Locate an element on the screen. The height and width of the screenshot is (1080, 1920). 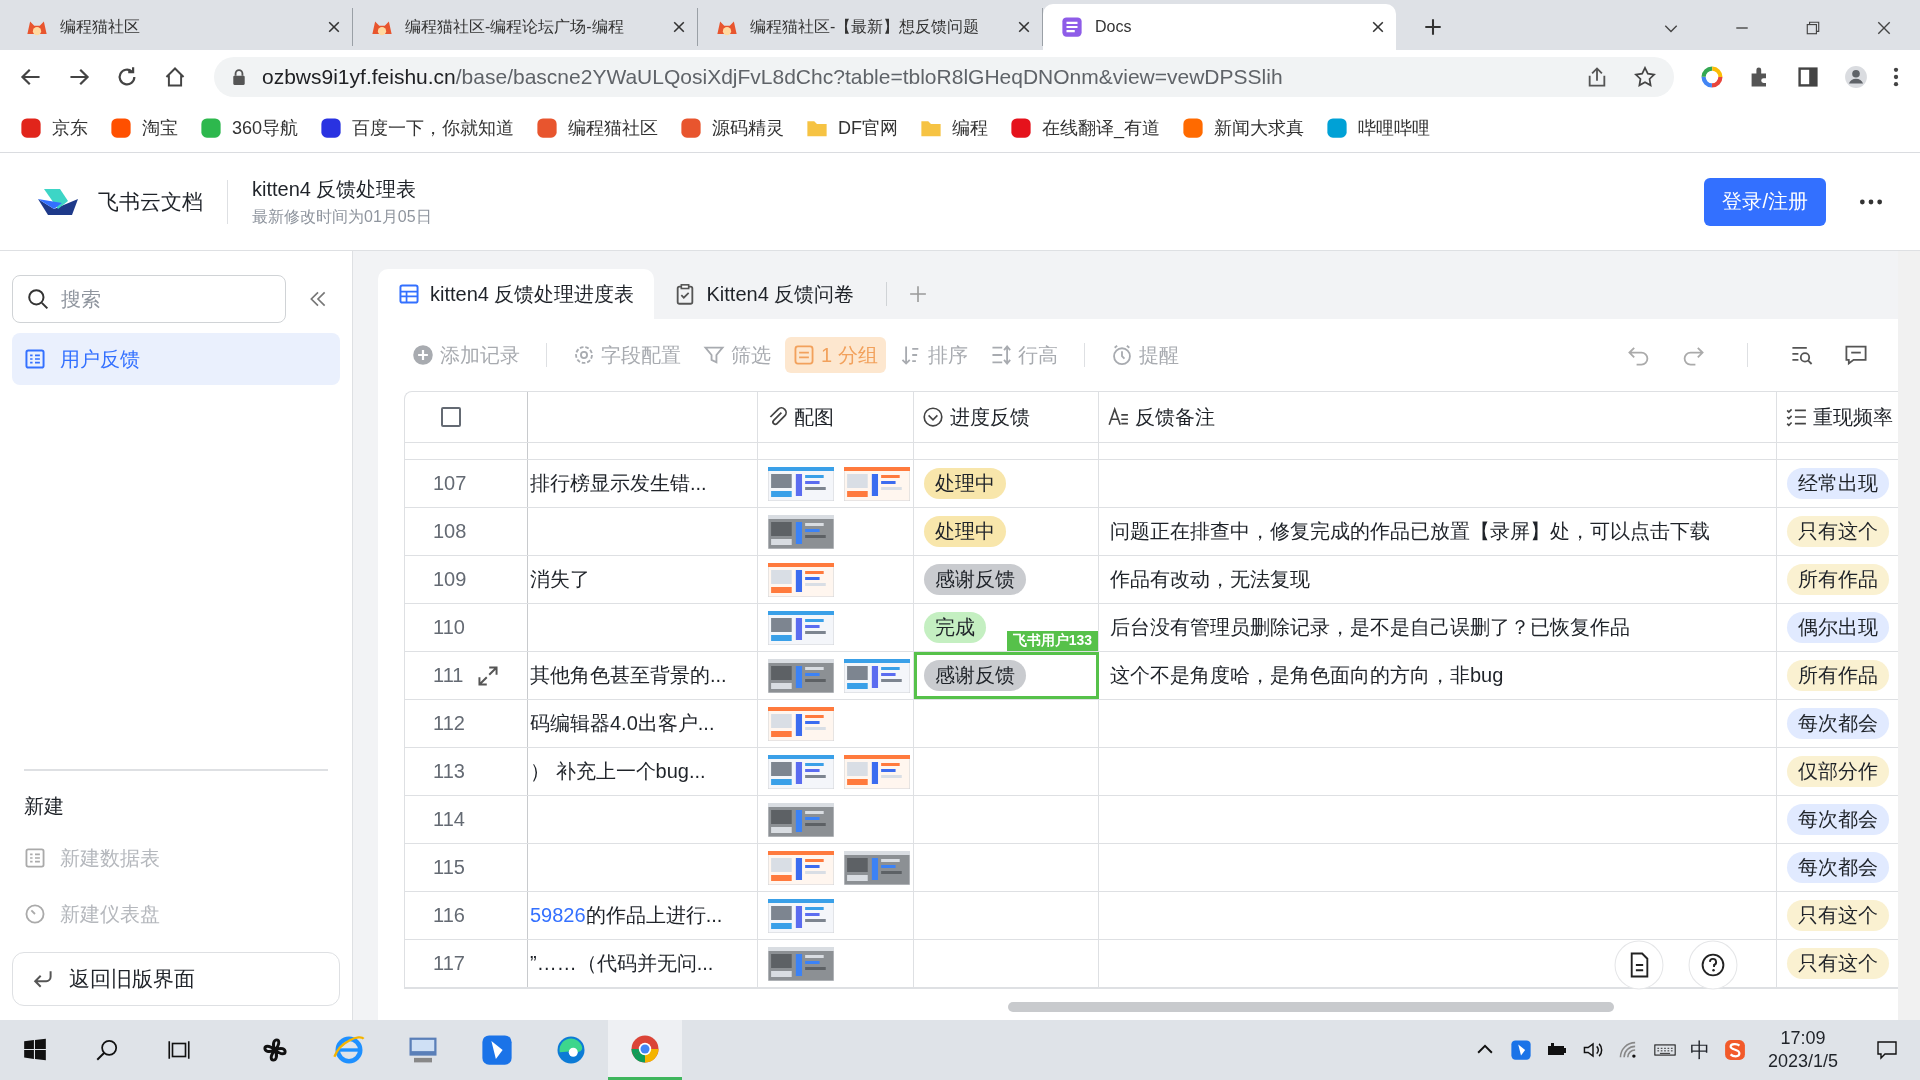
dropdown-circle-icon is located at coordinates (933, 417).